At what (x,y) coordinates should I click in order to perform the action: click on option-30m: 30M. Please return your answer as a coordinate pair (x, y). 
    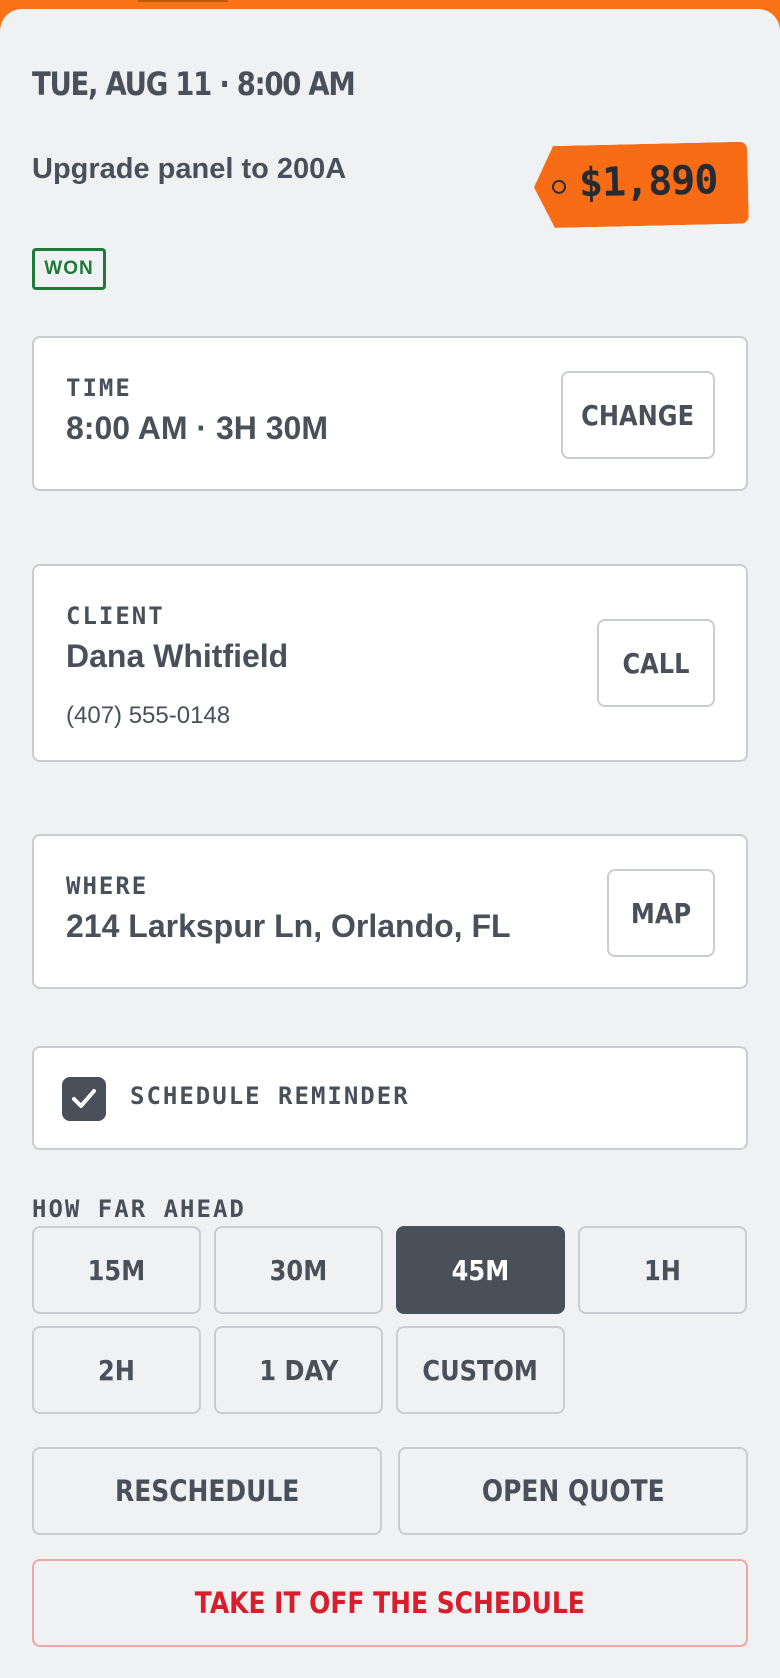
    Looking at the image, I should click on (298, 1270).